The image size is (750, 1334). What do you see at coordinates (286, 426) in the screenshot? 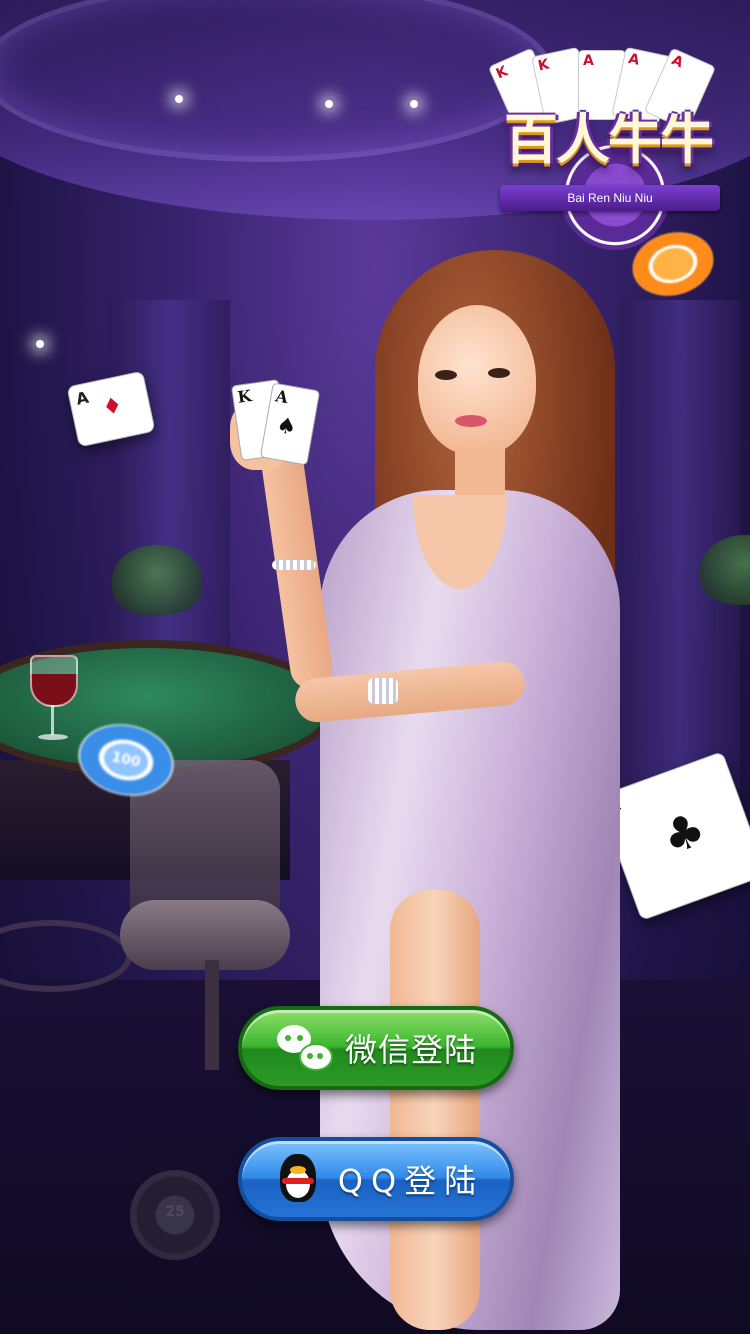
I see `spade-suit-icon: ♠` at bounding box center [286, 426].